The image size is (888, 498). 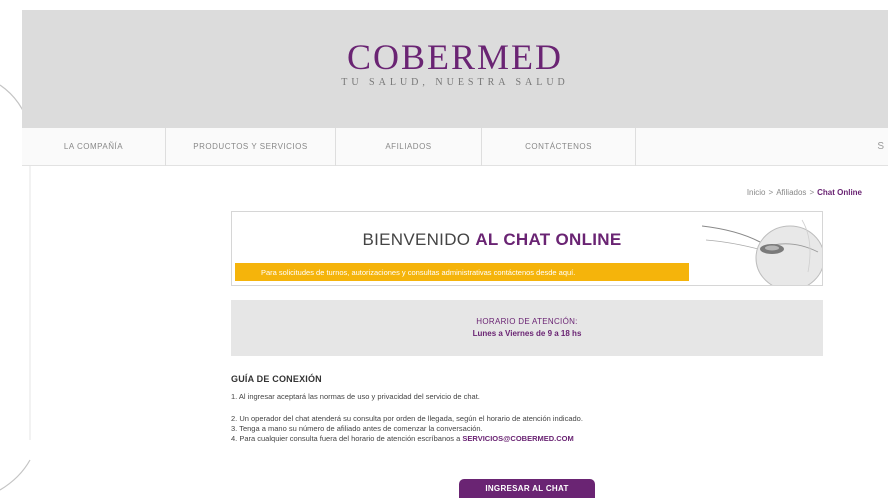 I want to click on cobermed-logo: COBERMED TU SALUD, NUESTRA SALUD, so click(x=455, y=63).